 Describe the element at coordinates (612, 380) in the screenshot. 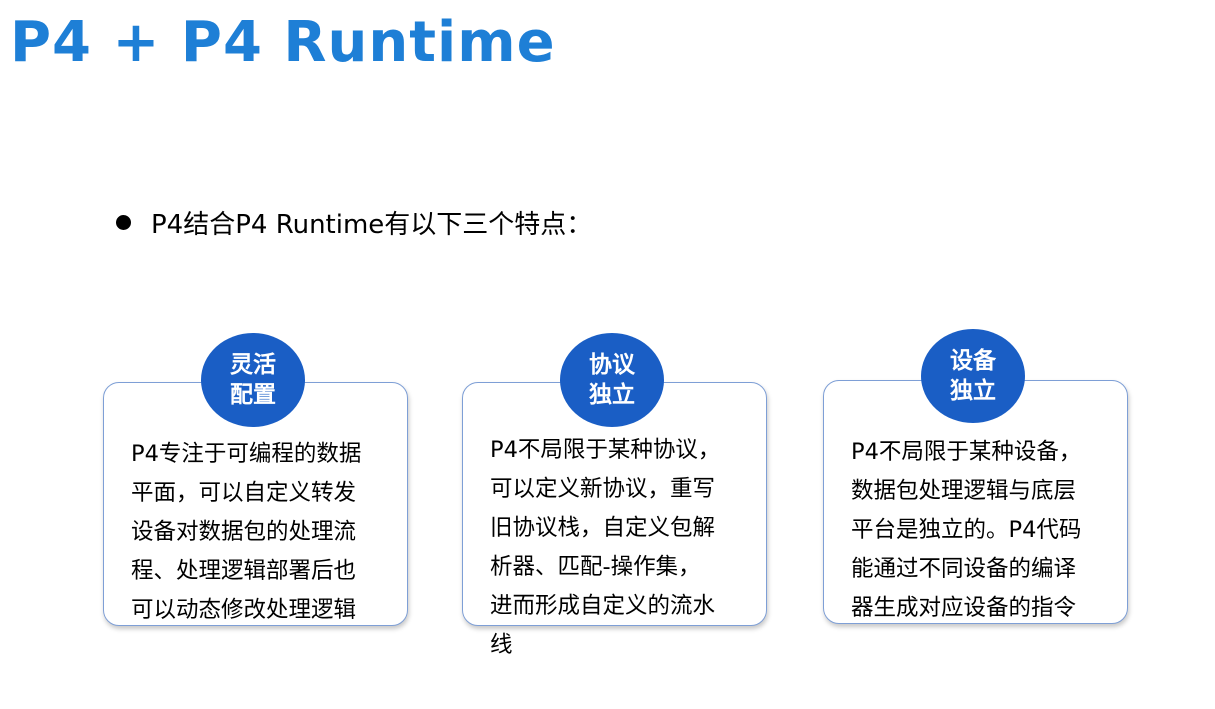

I see `feature-badge-protocol-independent: 协议 独立` at that location.